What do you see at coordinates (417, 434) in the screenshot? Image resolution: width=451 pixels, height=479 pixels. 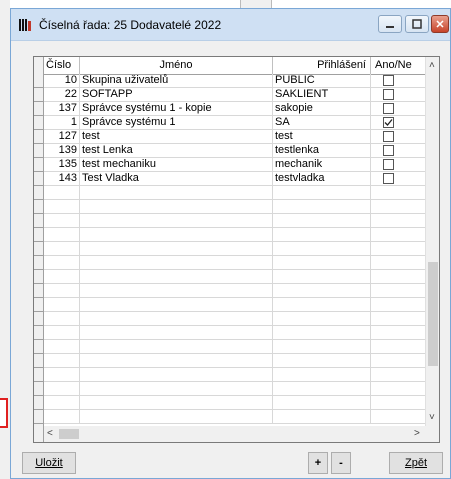 I see `scroll-right-icon: >` at bounding box center [417, 434].